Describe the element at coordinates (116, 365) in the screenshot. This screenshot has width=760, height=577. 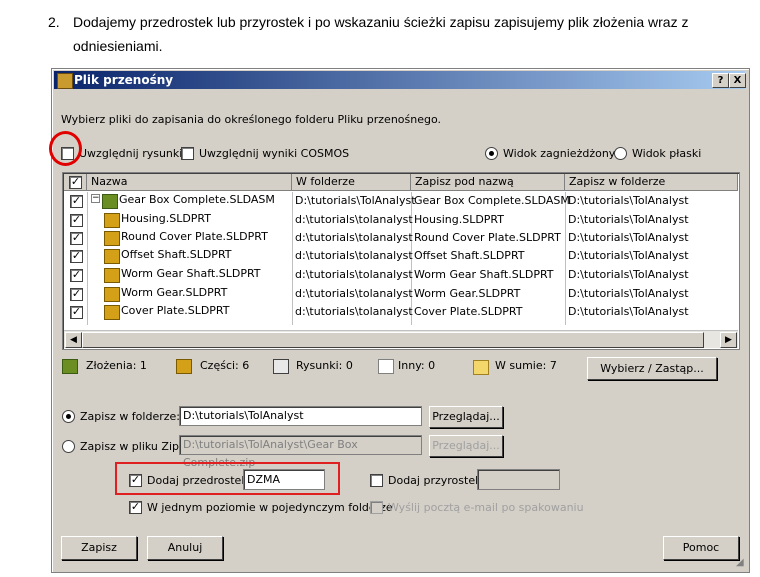
I see `assemblies-count: Złożenia: 1` at that location.